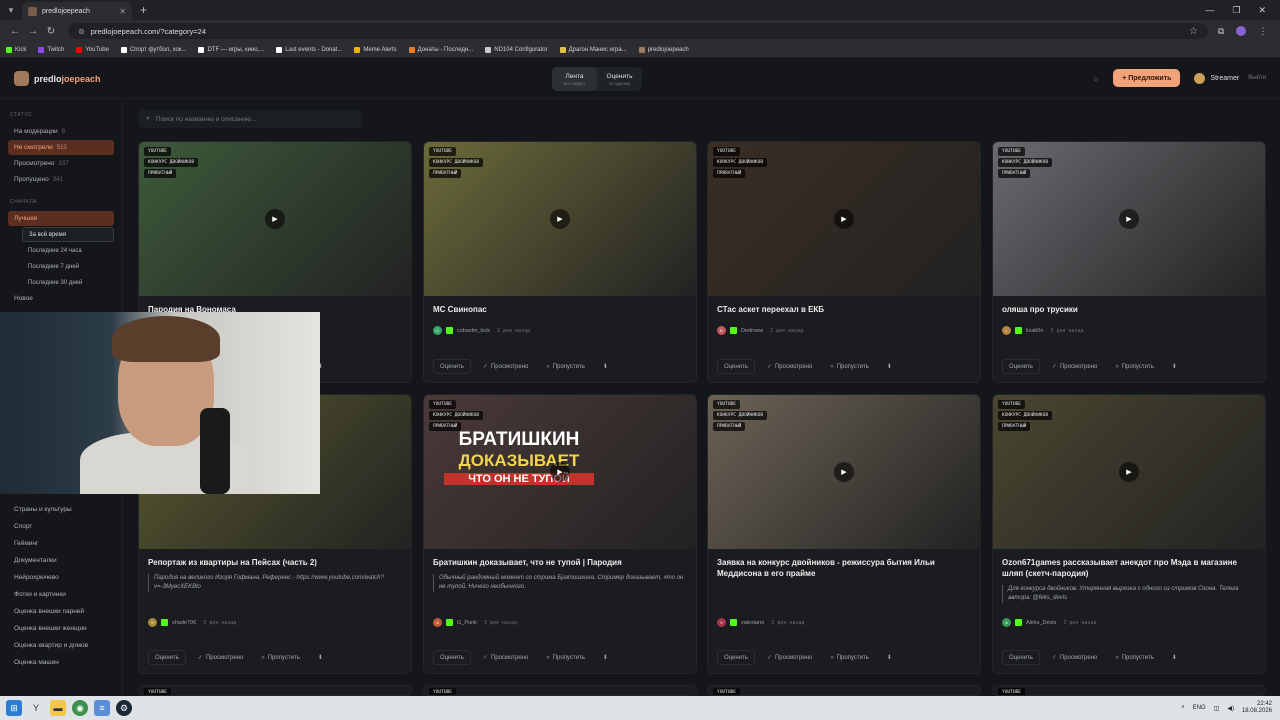 The width and height of the screenshot is (1280, 720). I want to click on category-item: Оценка квартир и домов, so click(61, 645).